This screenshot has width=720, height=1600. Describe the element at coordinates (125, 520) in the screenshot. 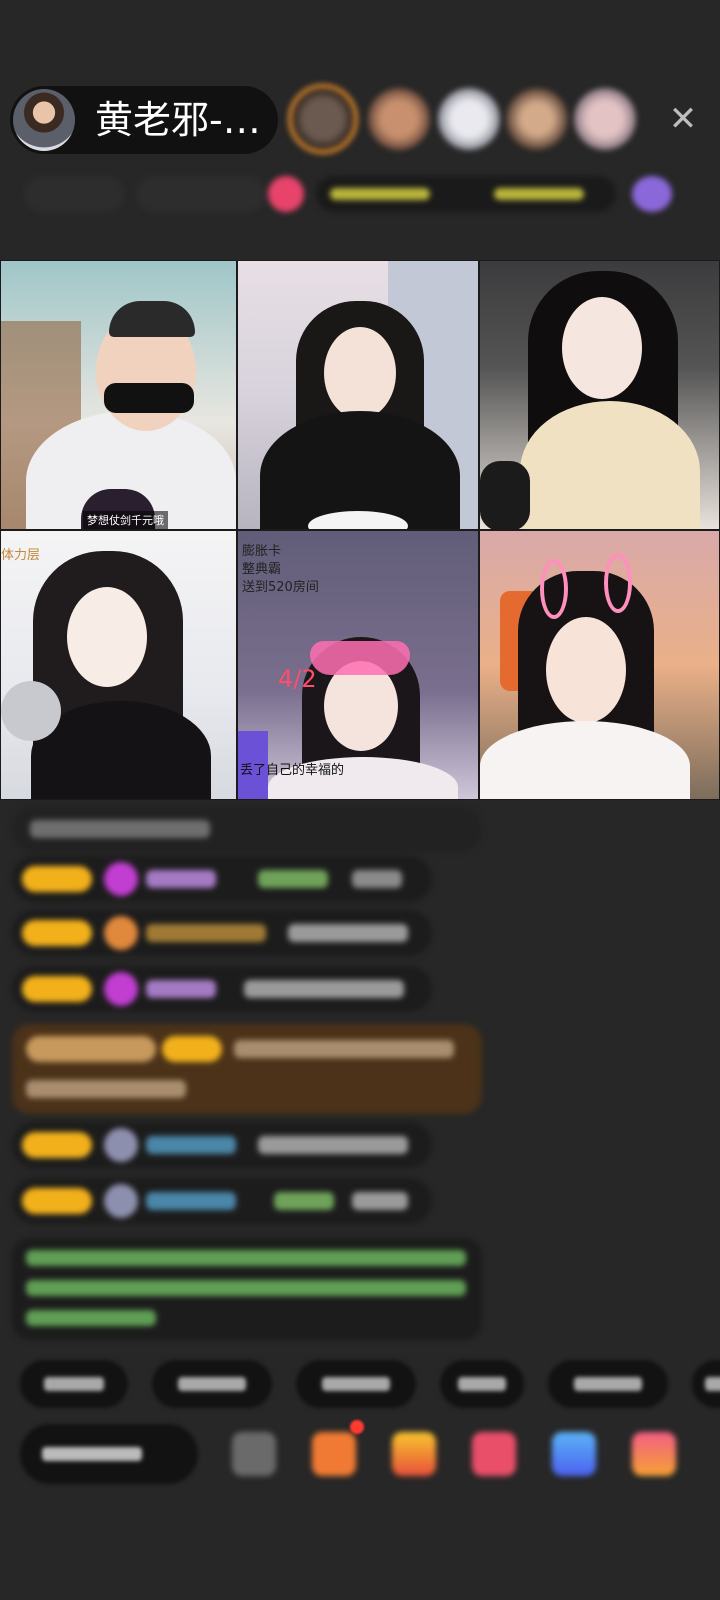

I see `video-caption: 梦想仗剑千元哦` at that location.